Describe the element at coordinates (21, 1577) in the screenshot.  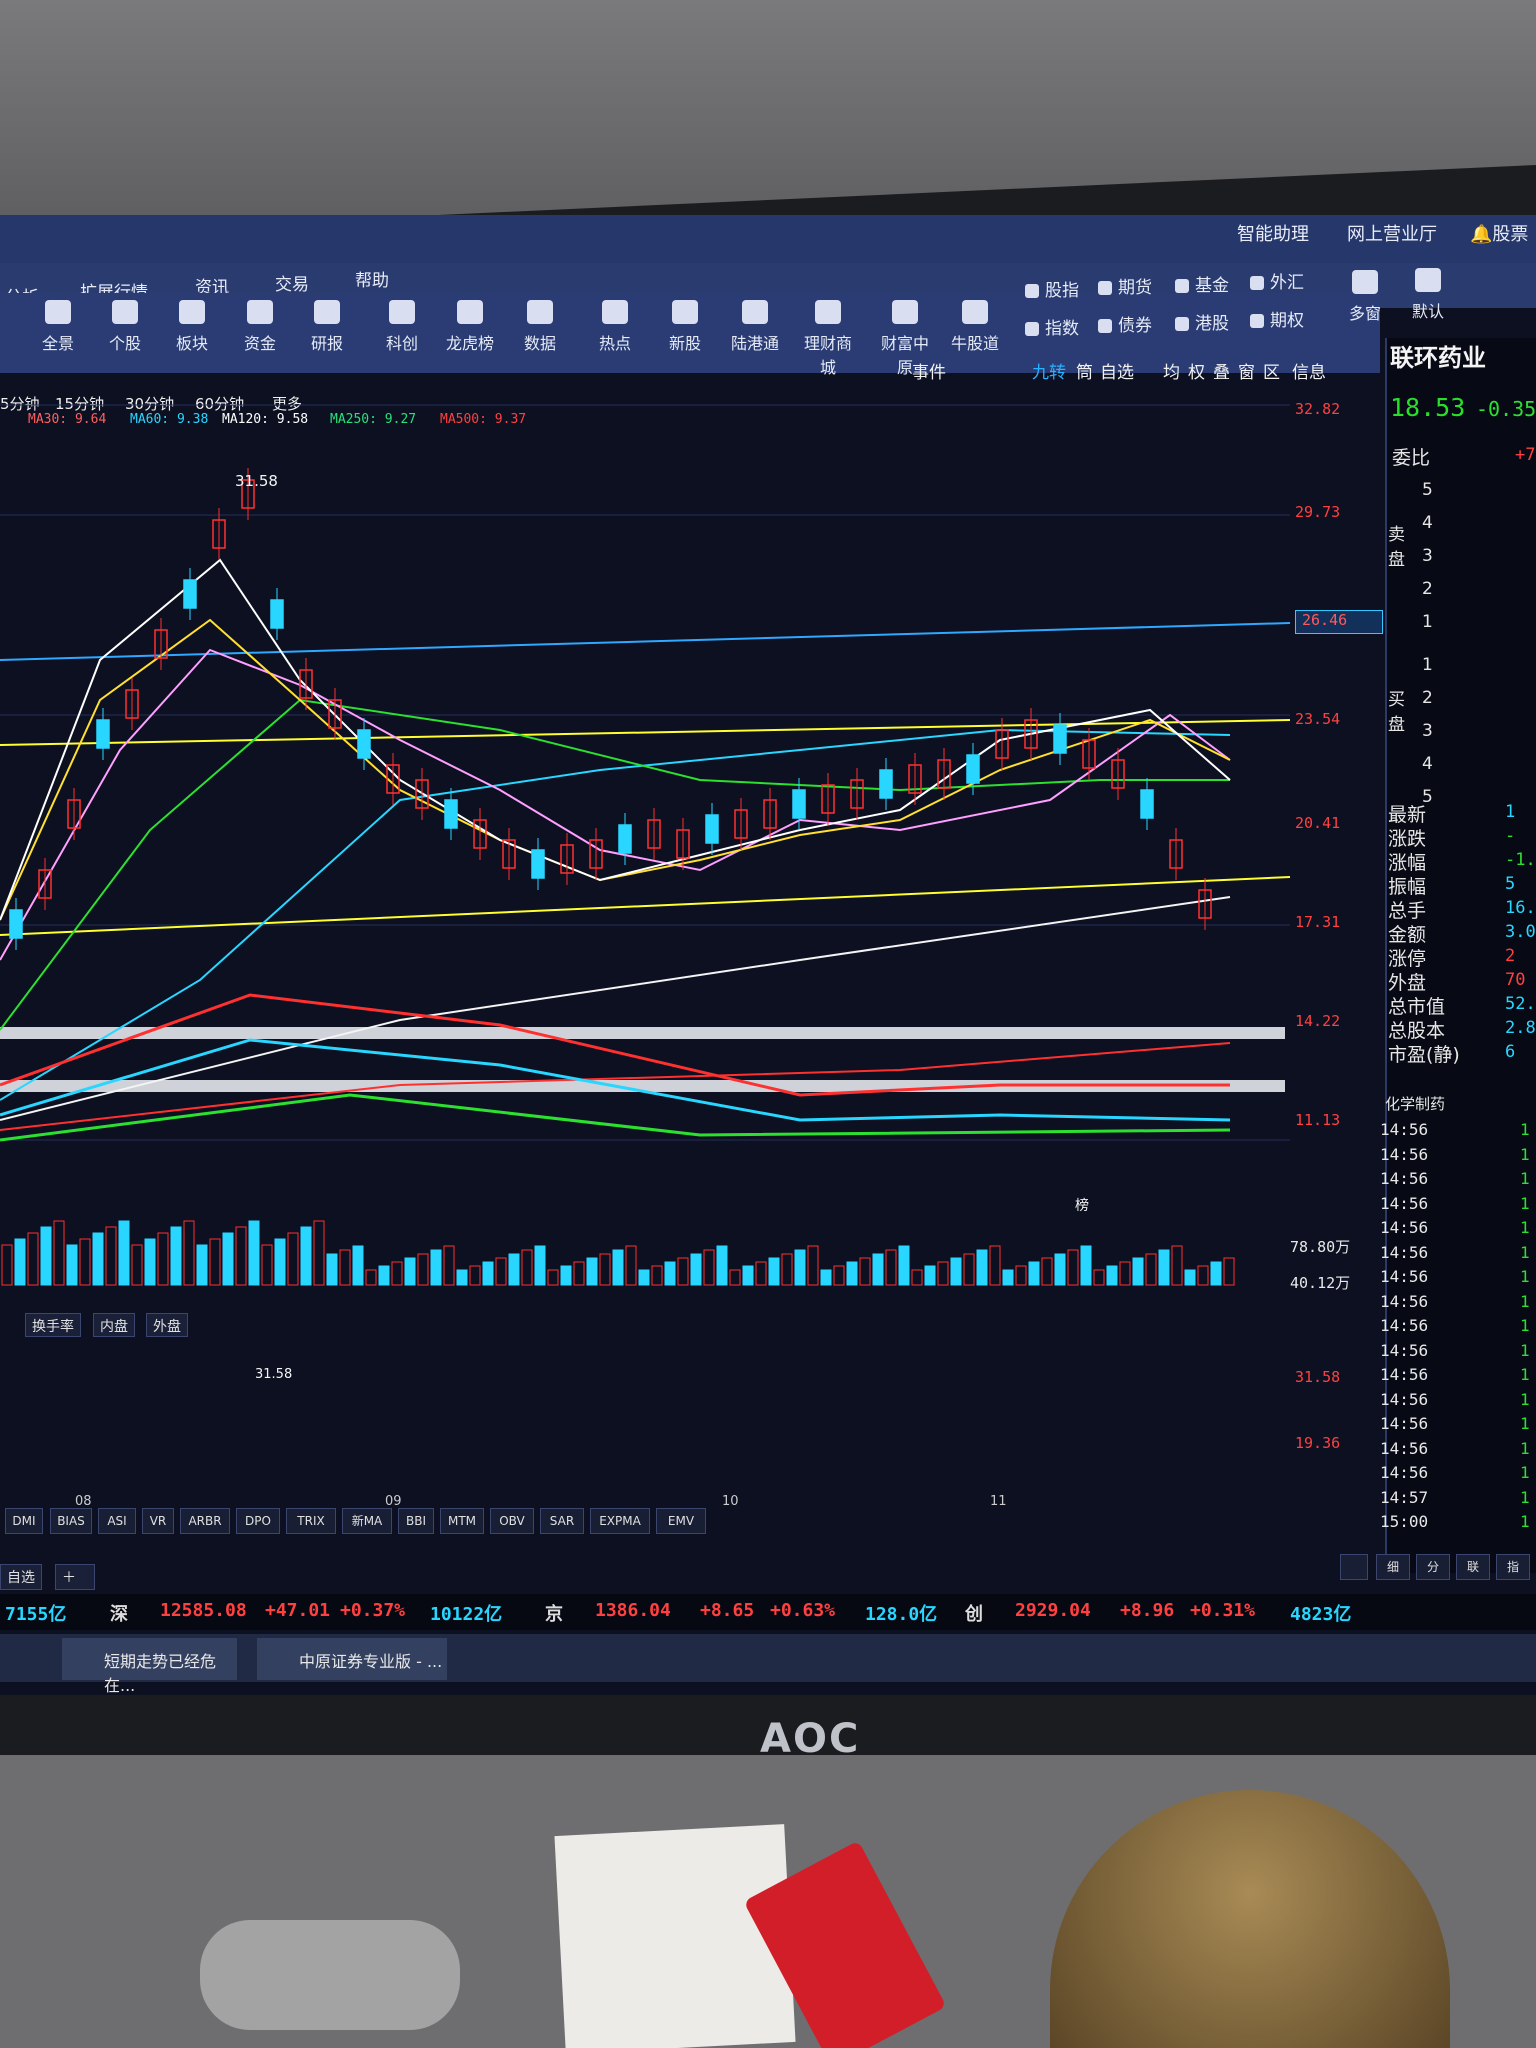
I see `watchlist-tab: 自选` at that location.